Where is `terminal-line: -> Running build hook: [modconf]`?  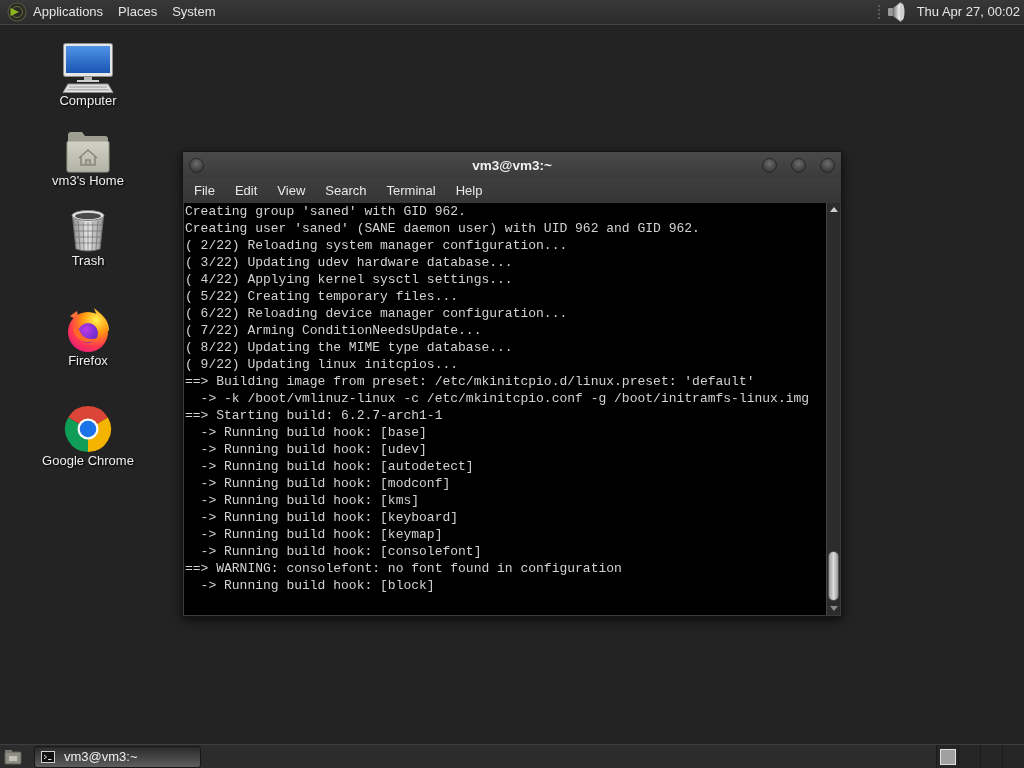
terminal-line: -> Running build hook: [modconf] is located at coordinates (325, 483).